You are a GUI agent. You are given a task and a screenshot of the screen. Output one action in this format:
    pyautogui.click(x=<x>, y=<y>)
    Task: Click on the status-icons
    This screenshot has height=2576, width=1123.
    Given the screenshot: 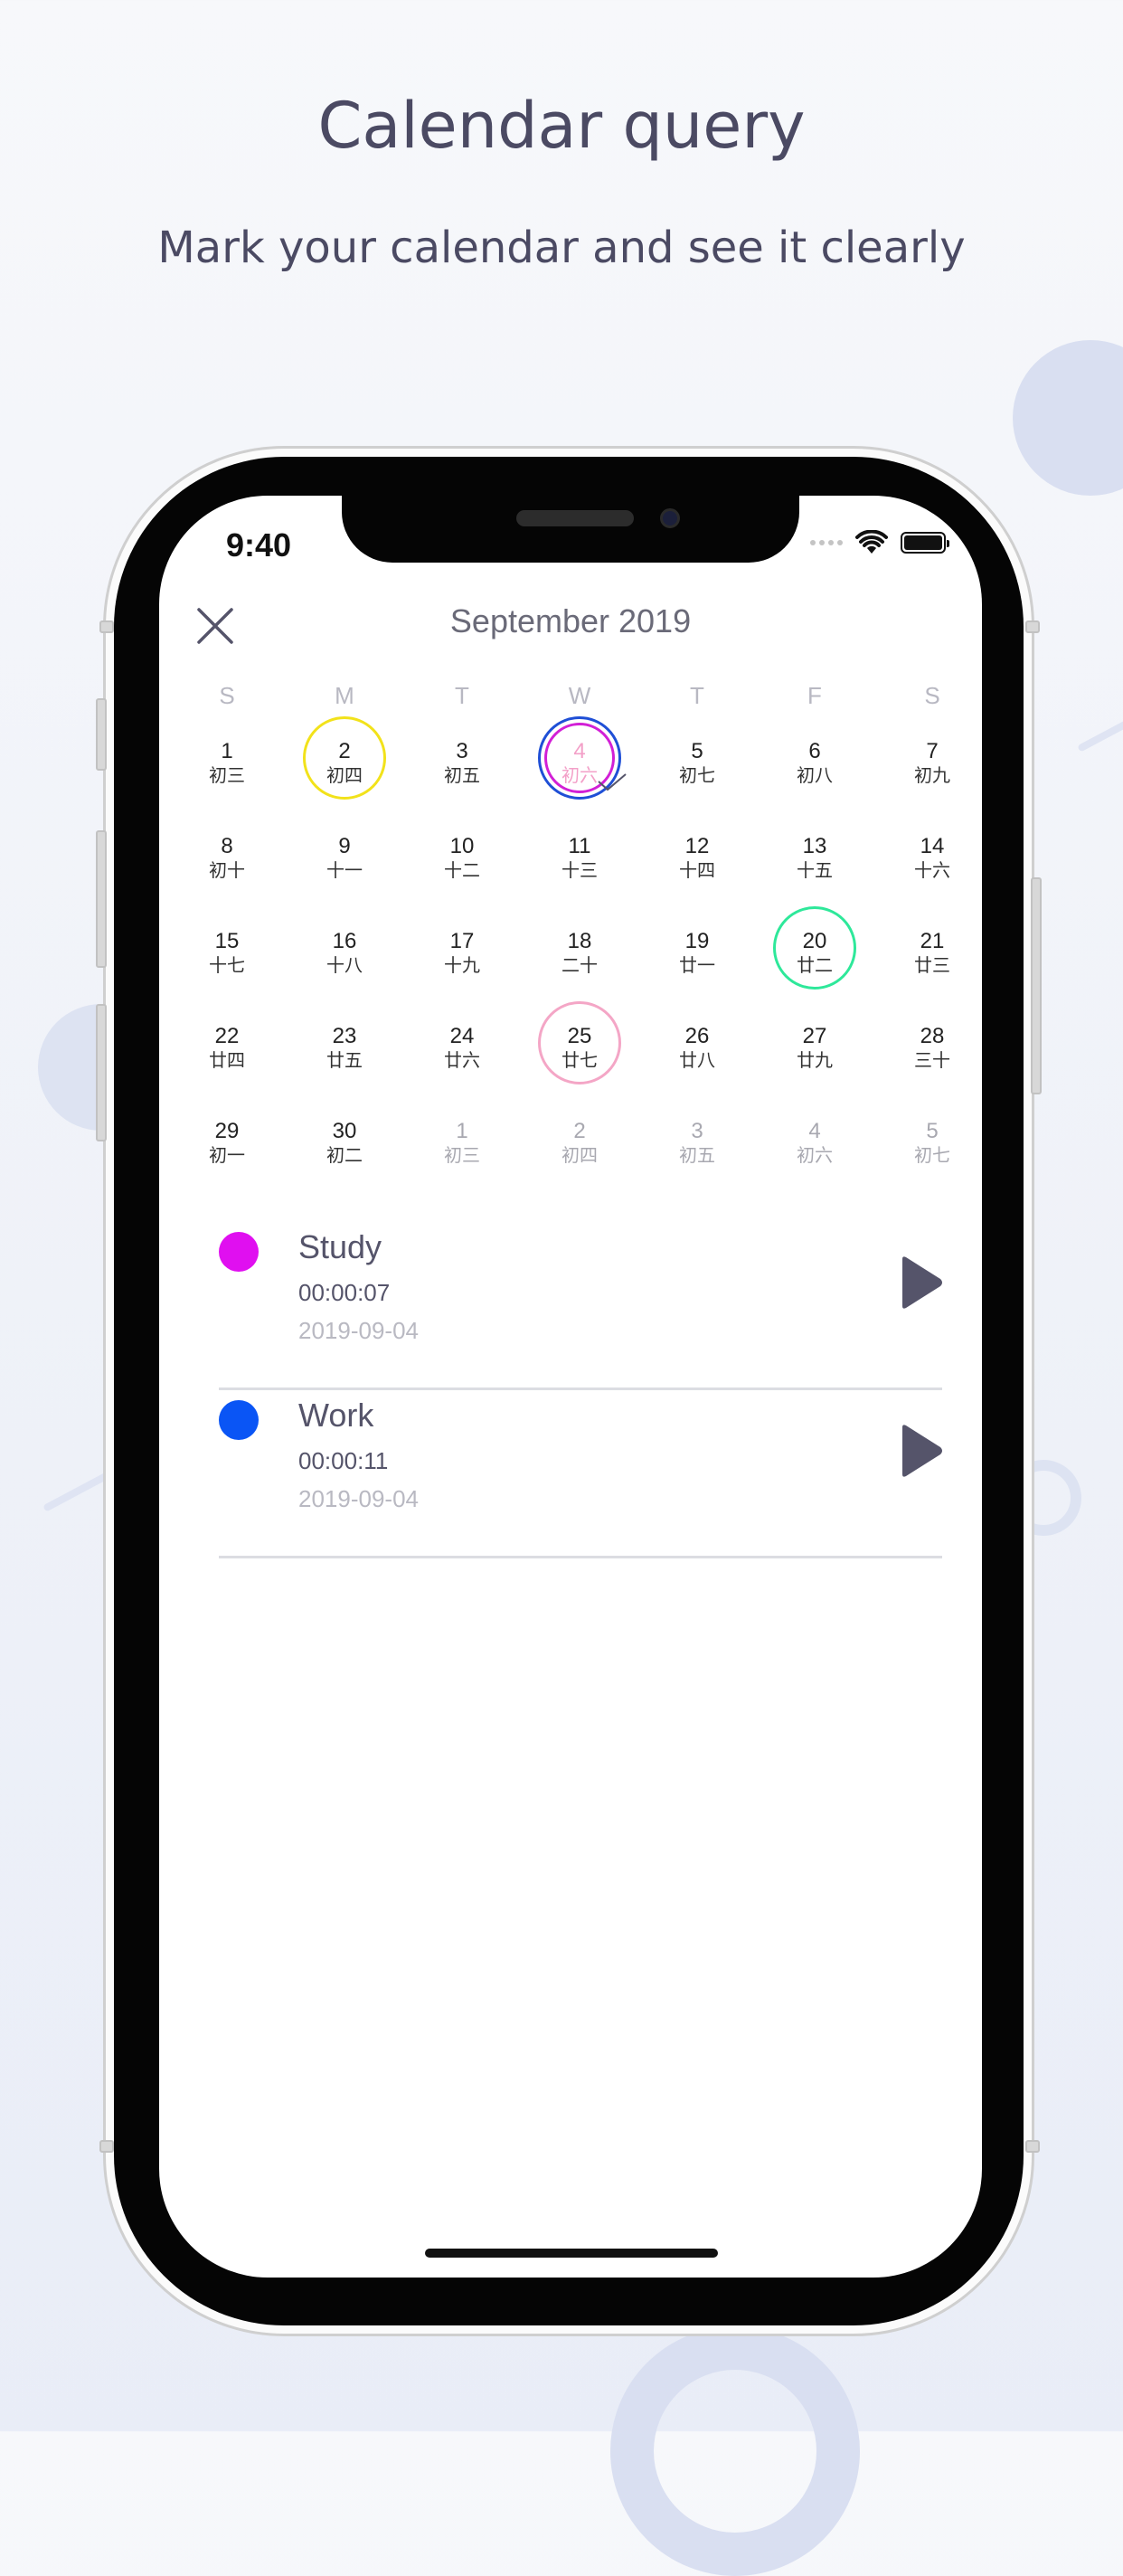 What is the action you would take?
    pyautogui.click(x=879, y=542)
    